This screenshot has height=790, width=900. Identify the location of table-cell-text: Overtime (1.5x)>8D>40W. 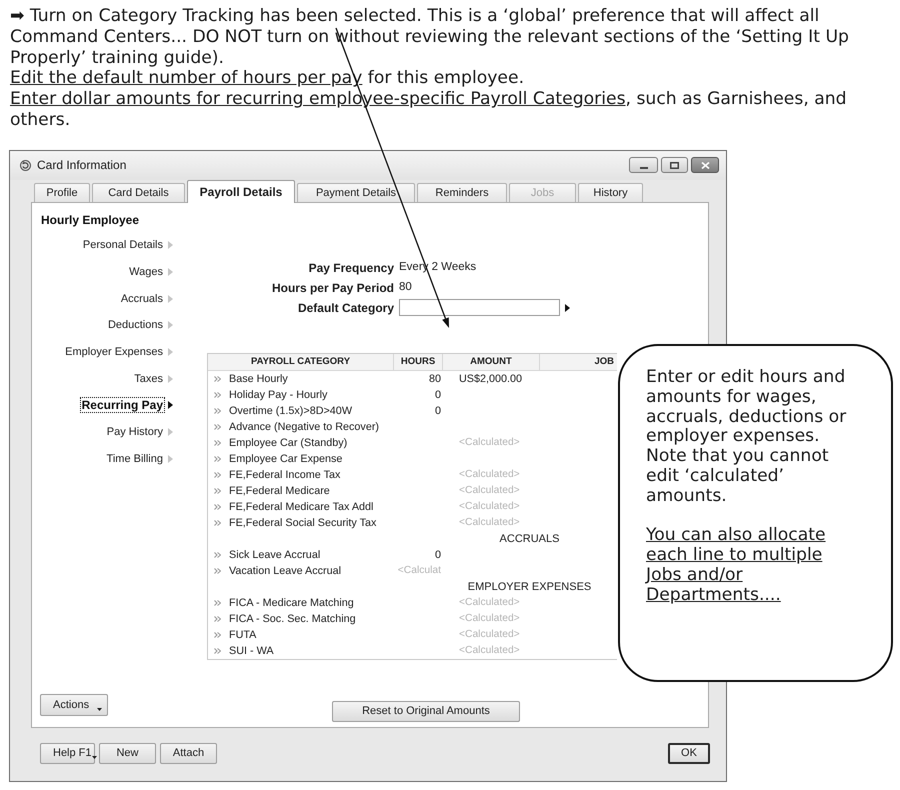
(290, 411).